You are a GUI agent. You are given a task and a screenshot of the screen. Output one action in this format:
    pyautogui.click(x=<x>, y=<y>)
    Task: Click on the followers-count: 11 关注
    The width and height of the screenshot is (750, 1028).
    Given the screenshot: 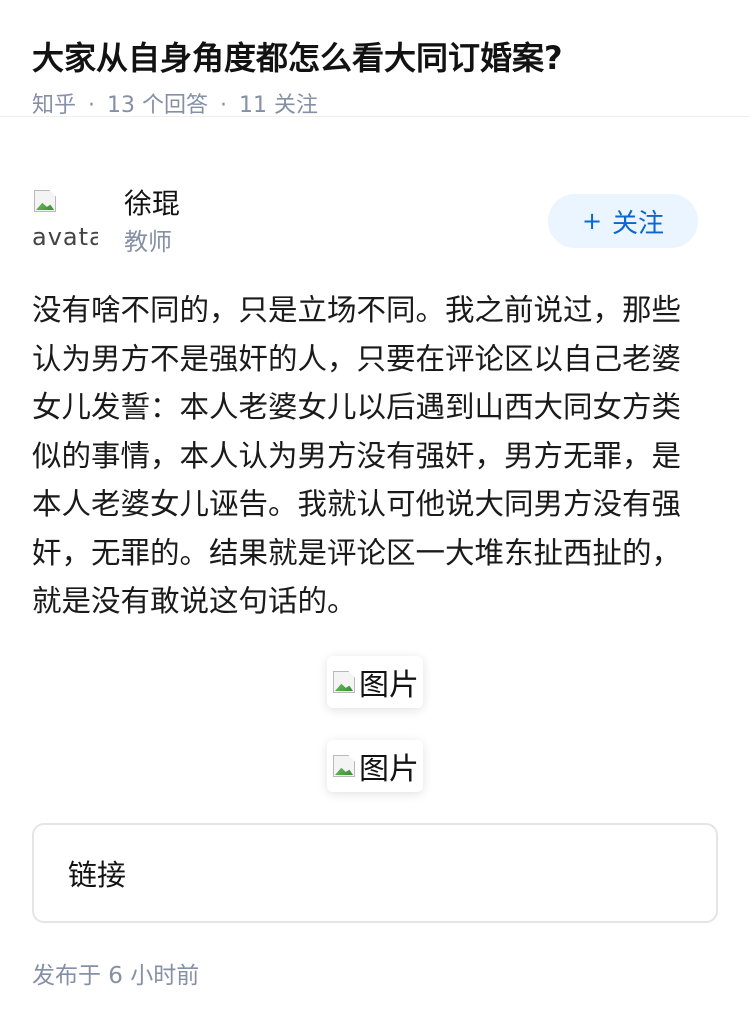 What is the action you would take?
    pyautogui.click(x=278, y=105)
    